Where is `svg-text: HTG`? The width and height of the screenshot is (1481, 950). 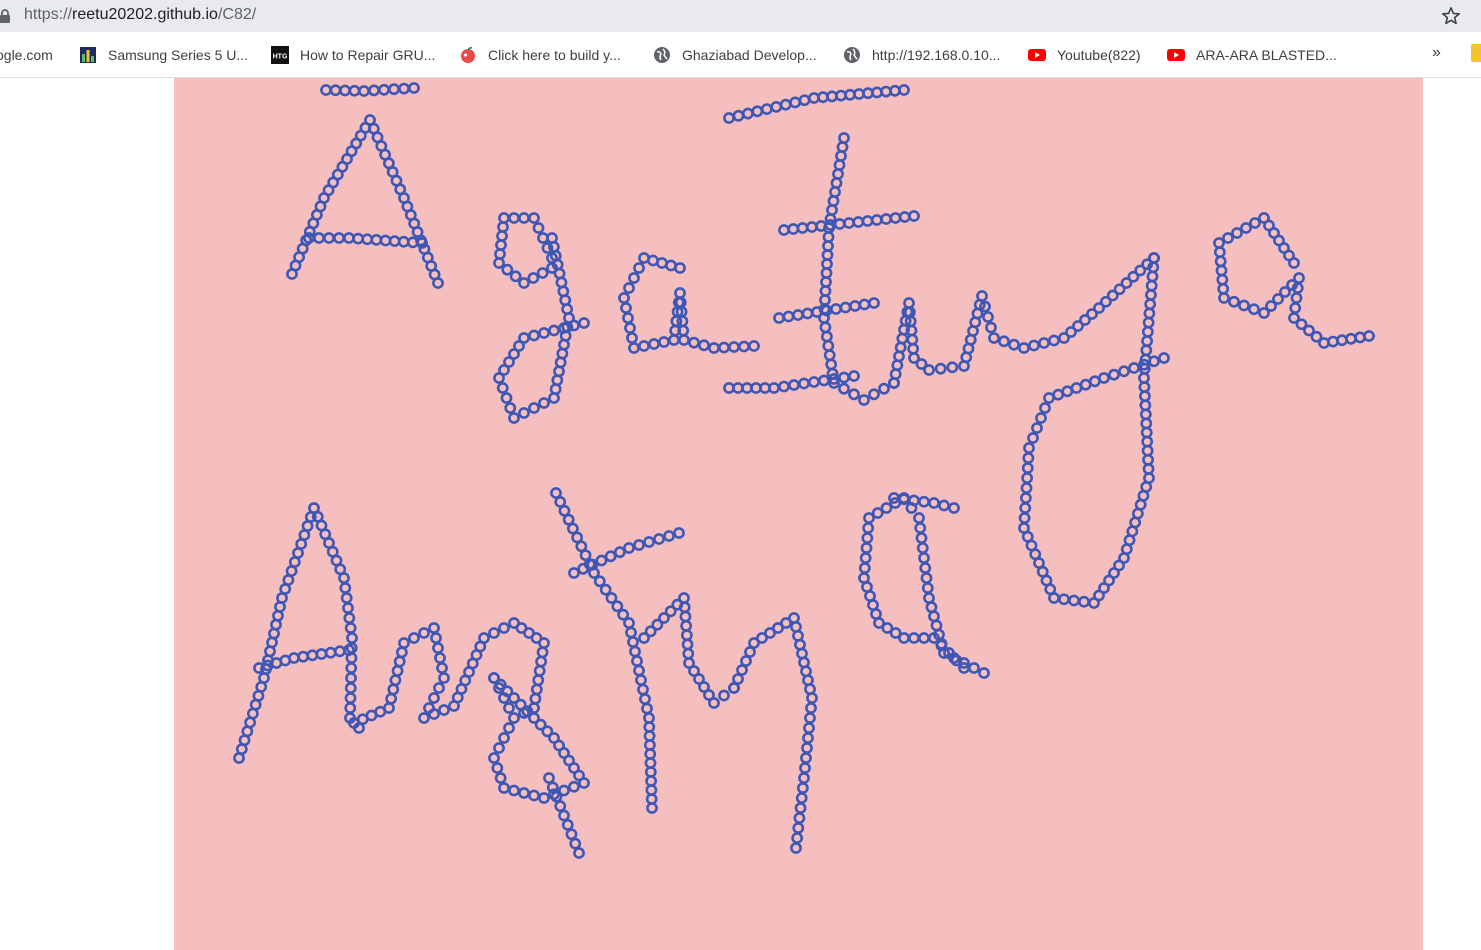
svg-text: HTG is located at coordinates (280, 57).